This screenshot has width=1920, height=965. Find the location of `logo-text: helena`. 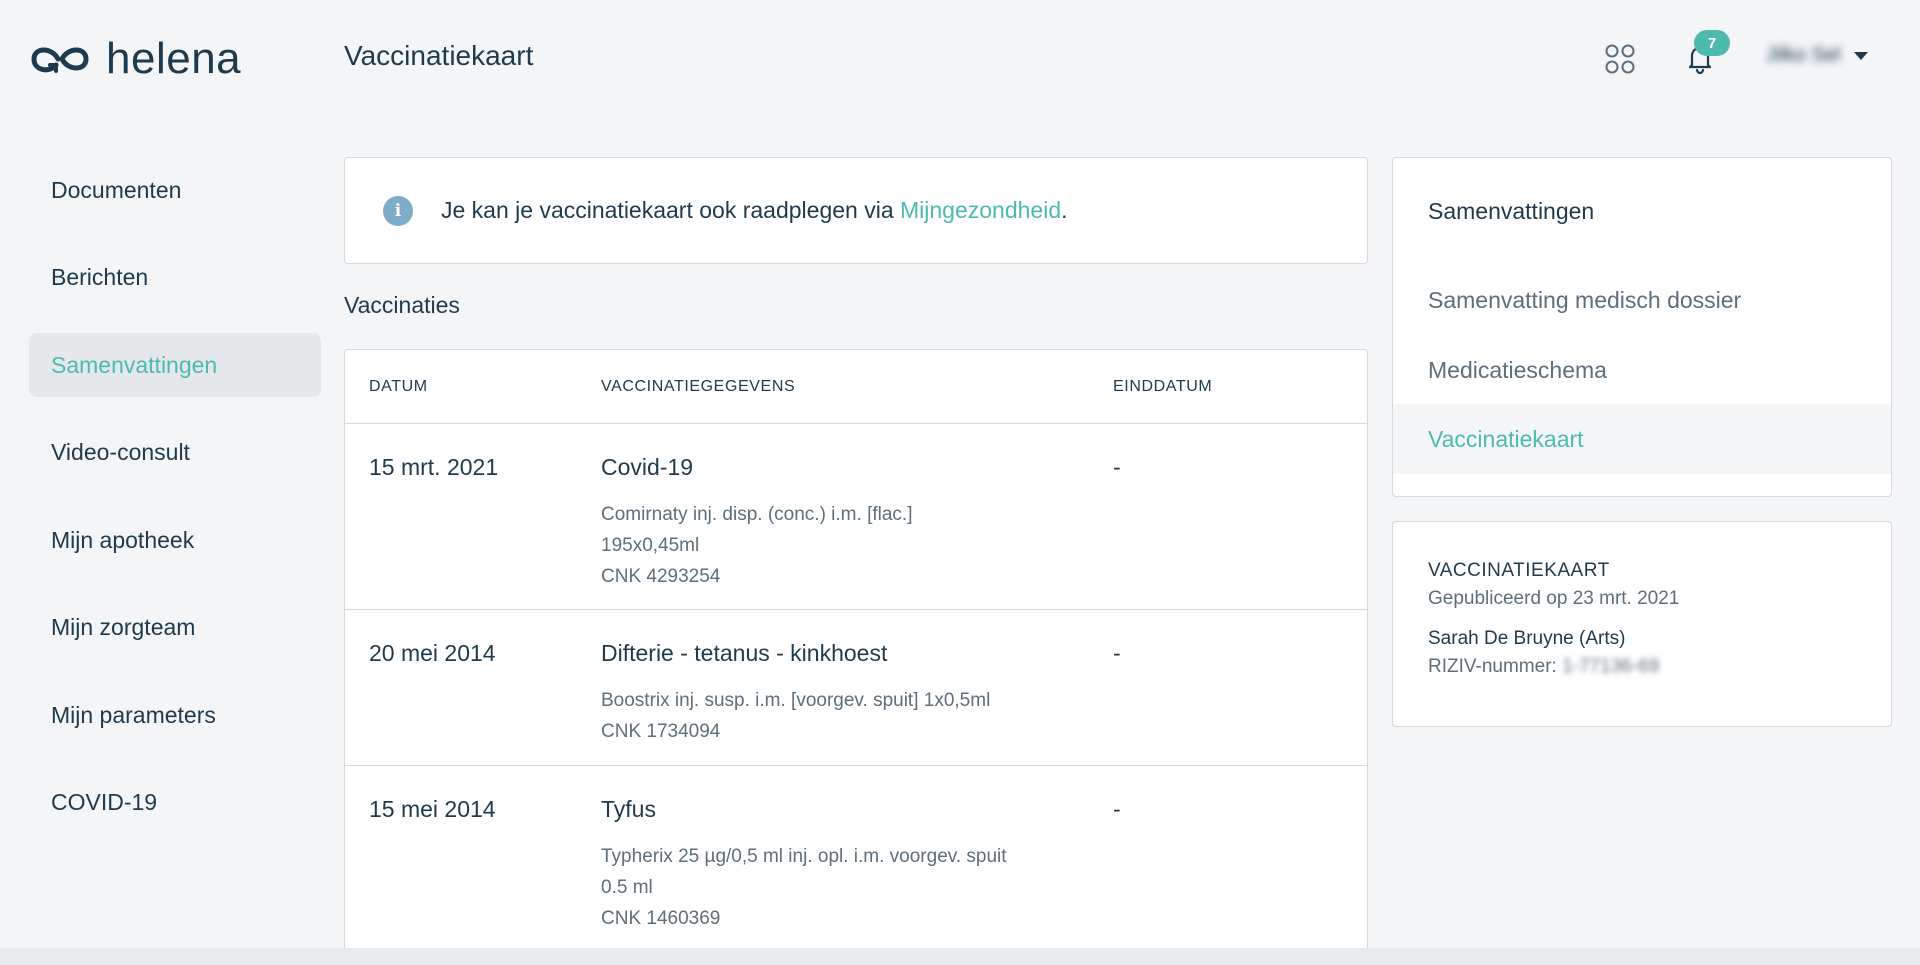

logo-text: helena is located at coordinates (174, 58).